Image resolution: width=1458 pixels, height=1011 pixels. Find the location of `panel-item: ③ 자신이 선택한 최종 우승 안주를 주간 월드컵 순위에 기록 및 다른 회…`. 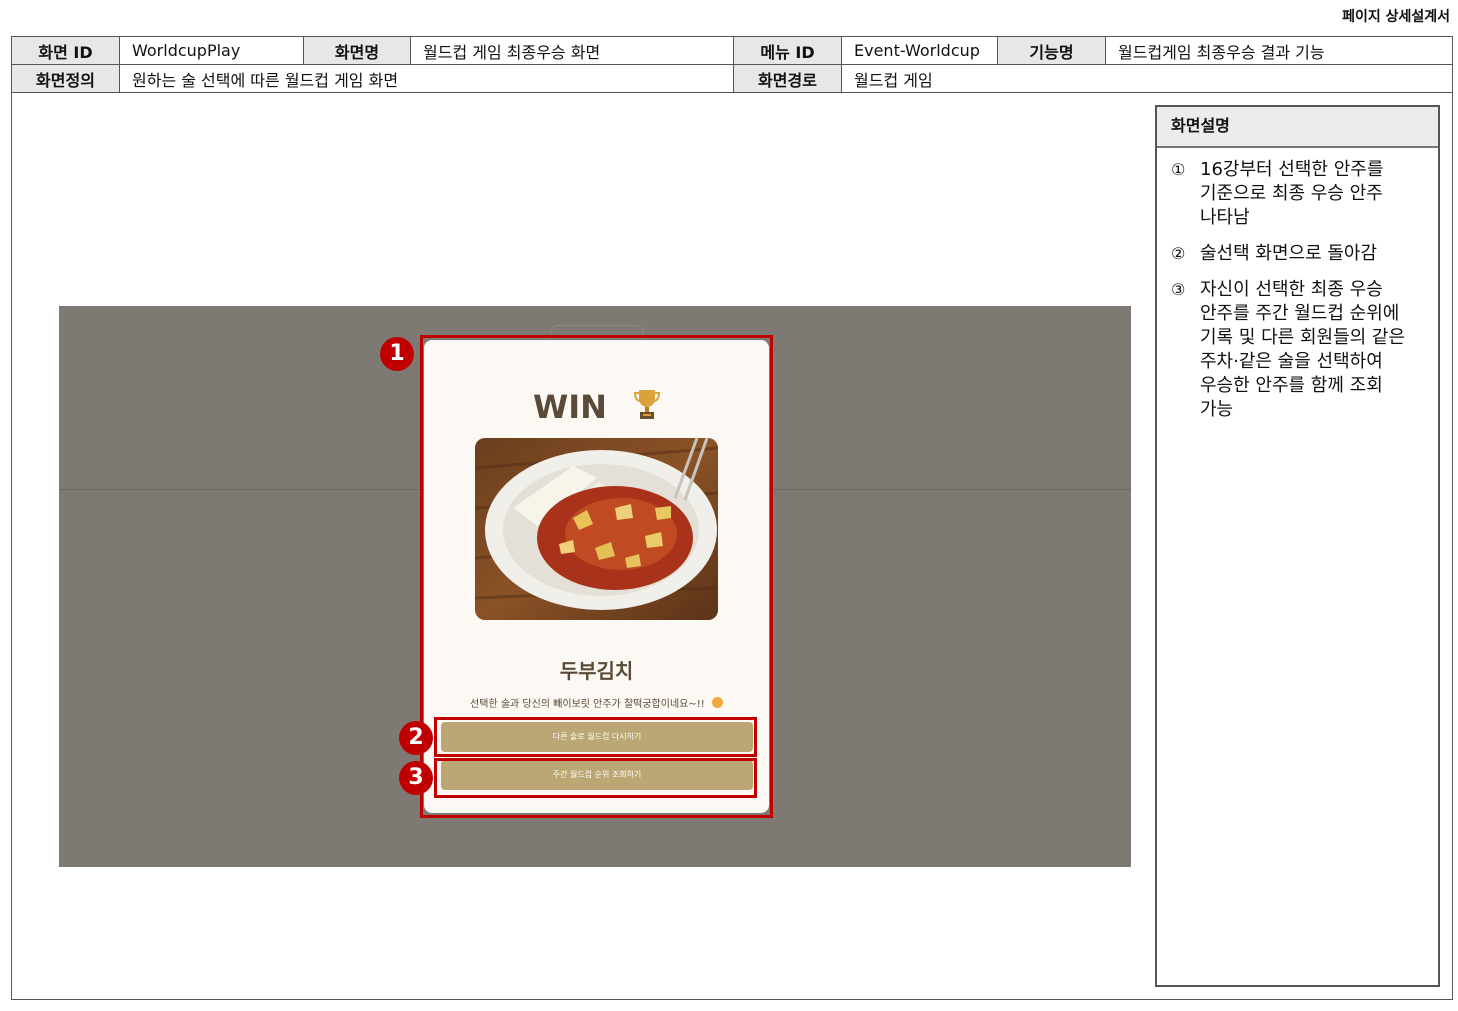

panel-item: ③ 자신이 선택한 최종 우승 안주를 주간 월드컵 순위에 기록 및 다른 회… is located at coordinates (1297, 350).